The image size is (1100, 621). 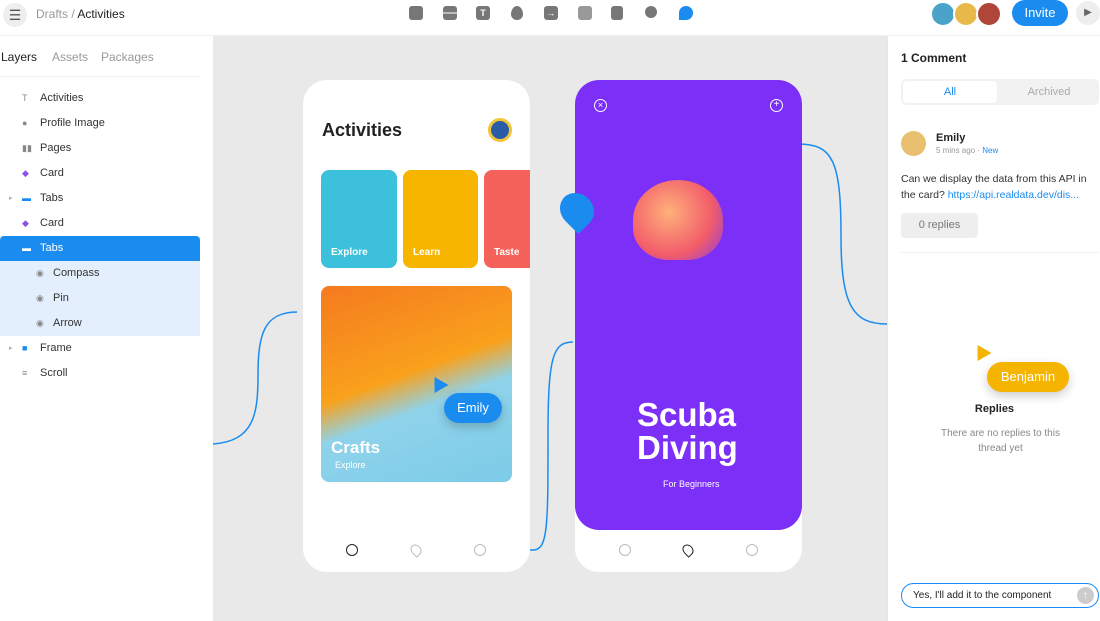 What do you see at coordinates (127, 57) in the screenshot?
I see `tab-packages: Packages` at bounding box center [127, 57].